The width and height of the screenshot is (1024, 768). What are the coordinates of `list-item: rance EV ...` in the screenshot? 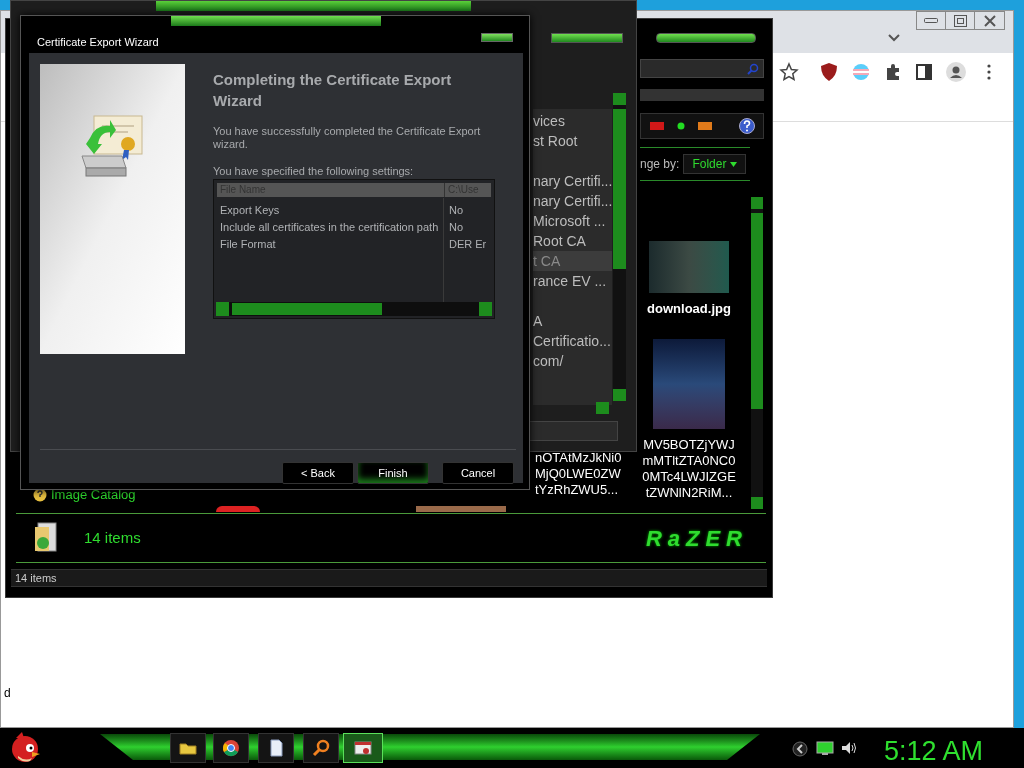 It's located at (572, 281).